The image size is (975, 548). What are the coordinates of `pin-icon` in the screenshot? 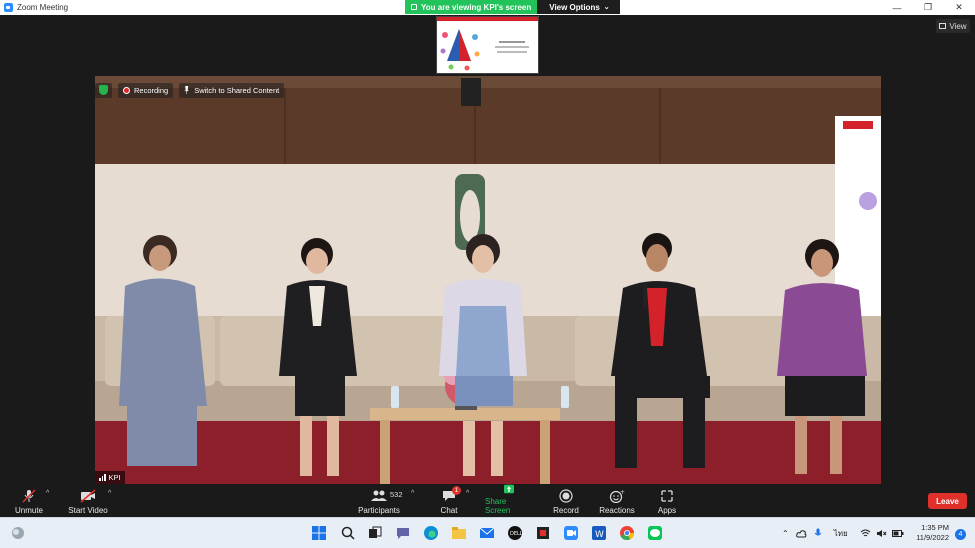 It's located at (187, 90).